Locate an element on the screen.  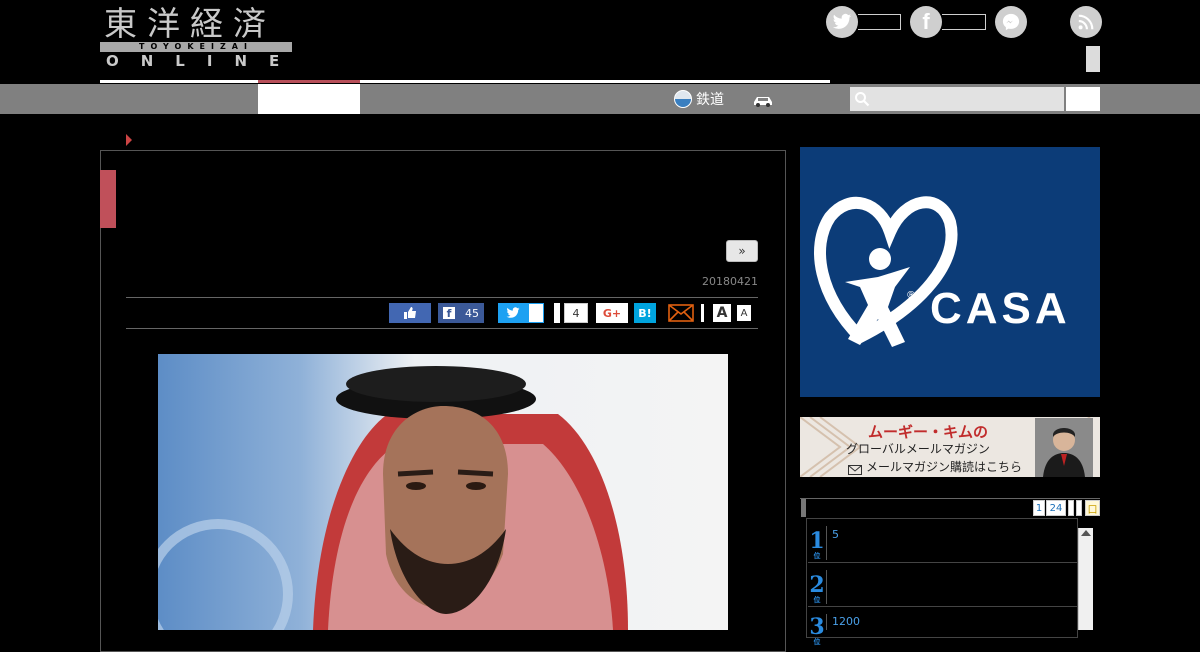
banner-portrait is located at coordinates (1064, 447).